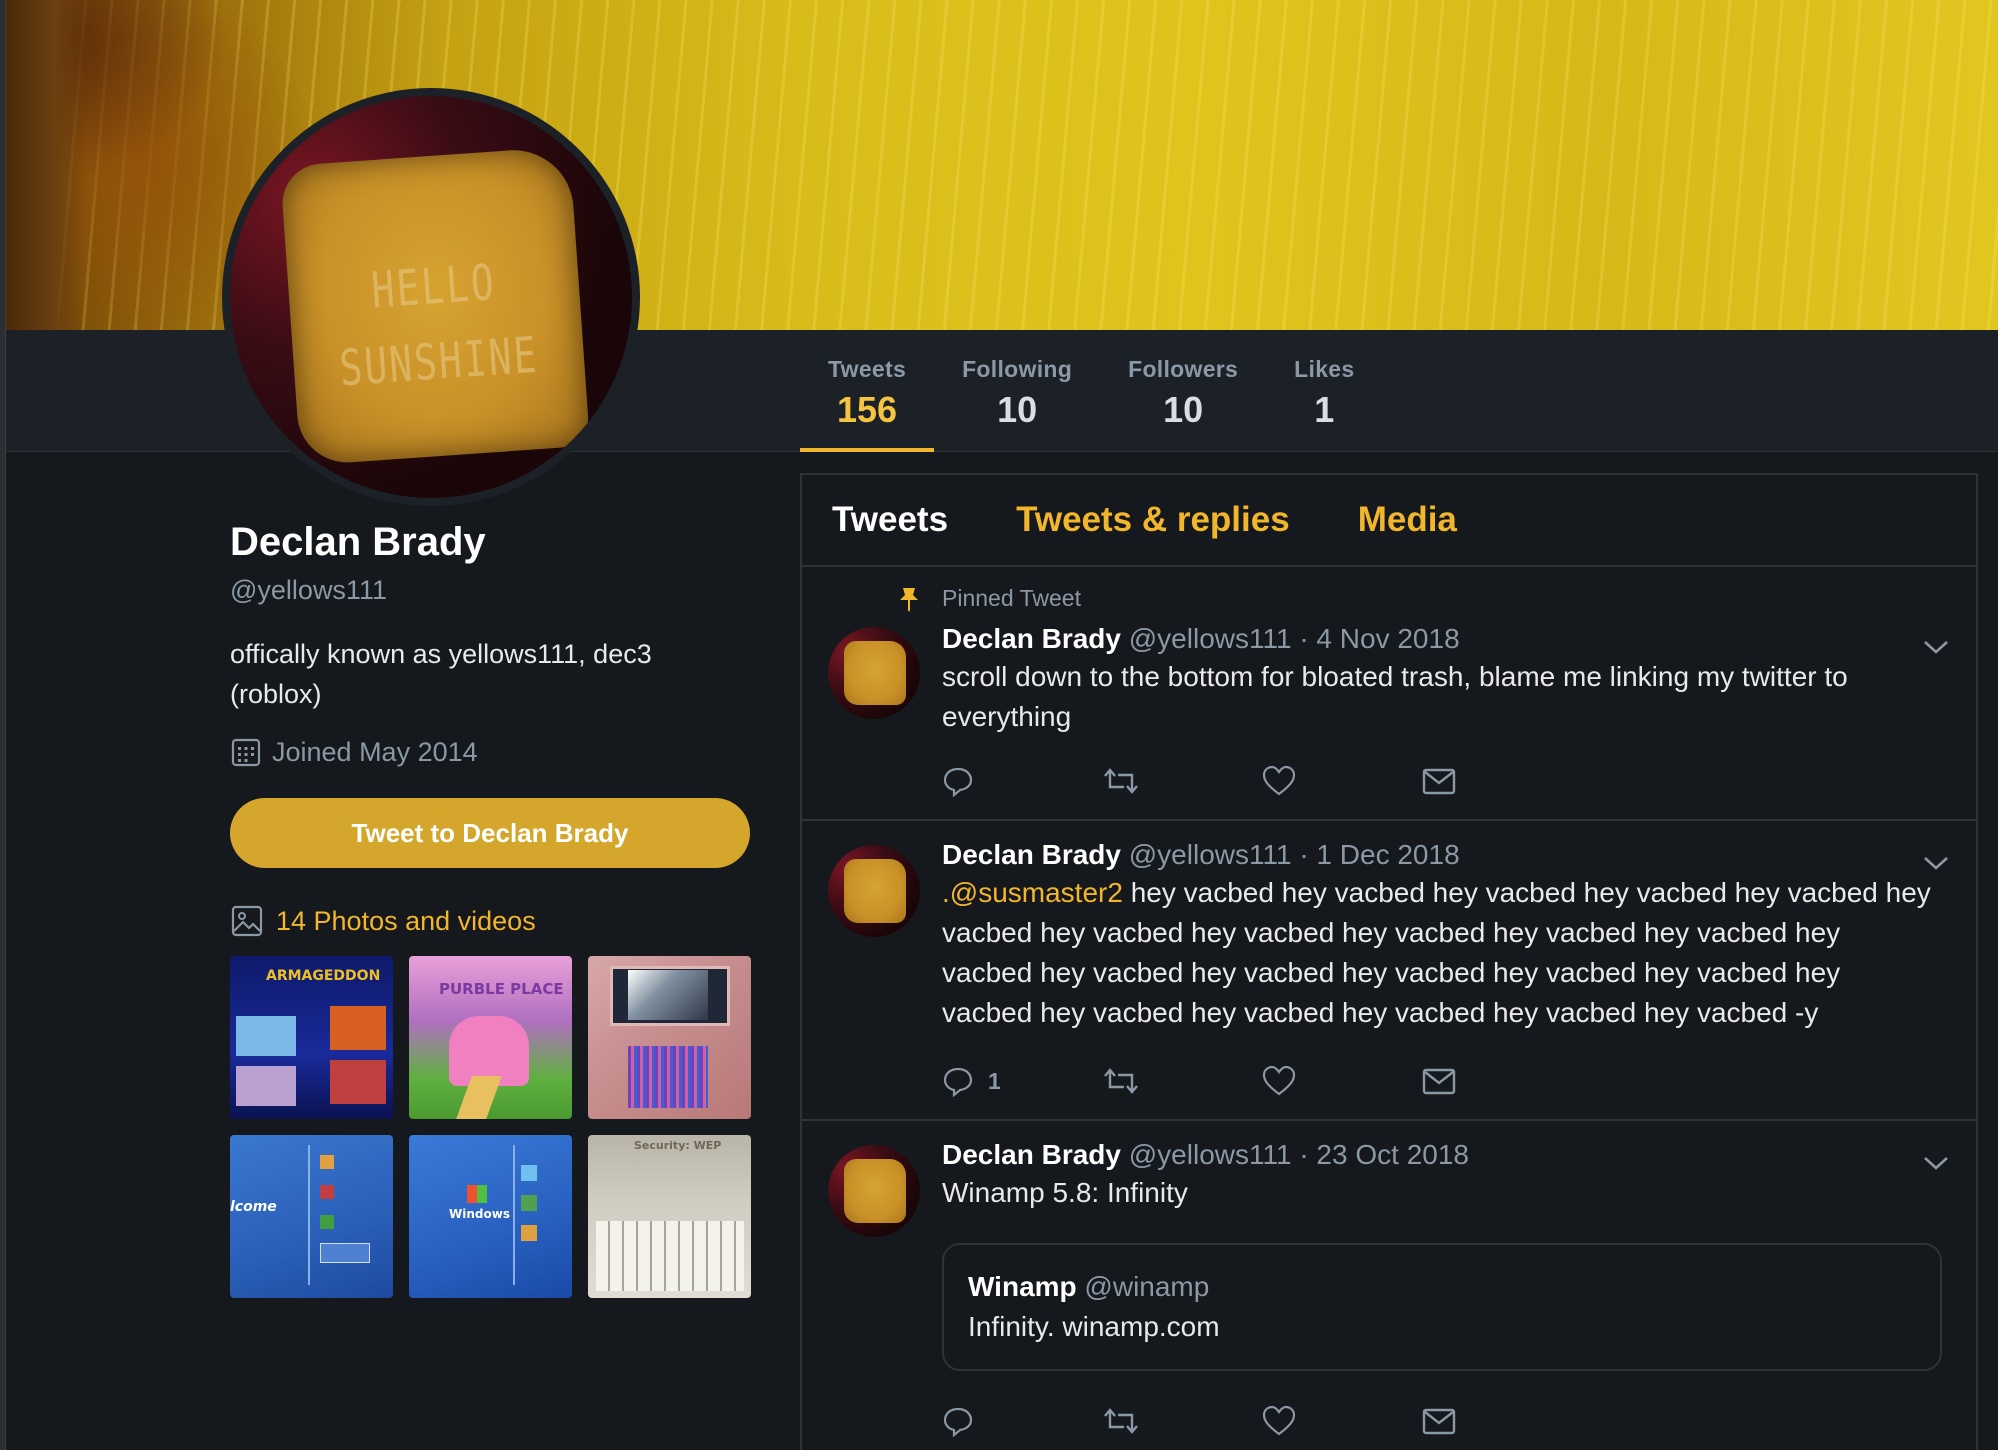  I want to click on pillow-image: HELLO SUNSHINE, so click(435, 306).